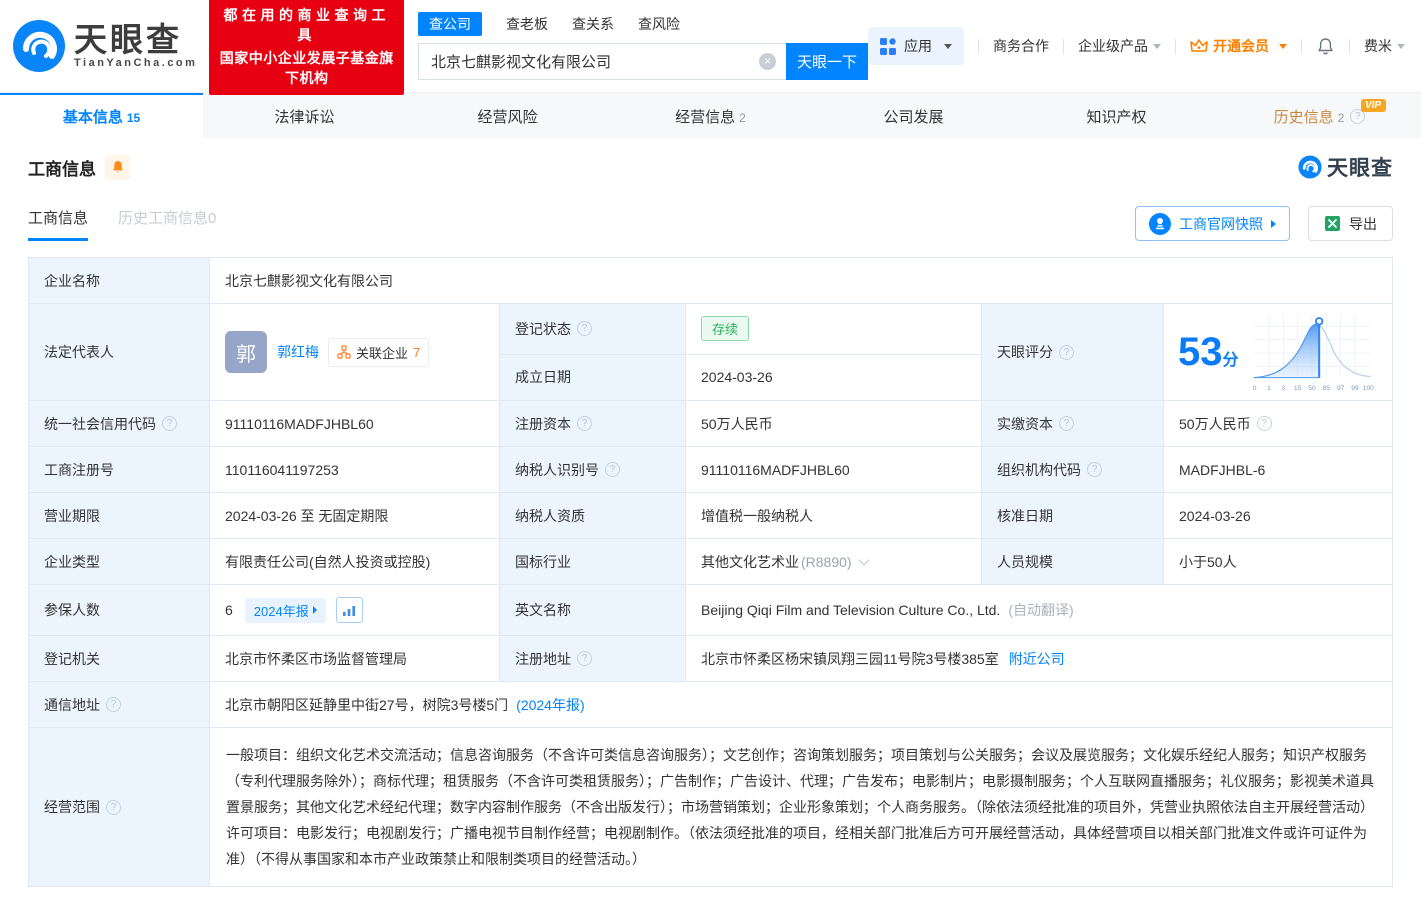 This screenshot has height=897, width=1421. I want to click on tianyancha-logo: 天眼查 TianYanCha.com, so click(104, 46).